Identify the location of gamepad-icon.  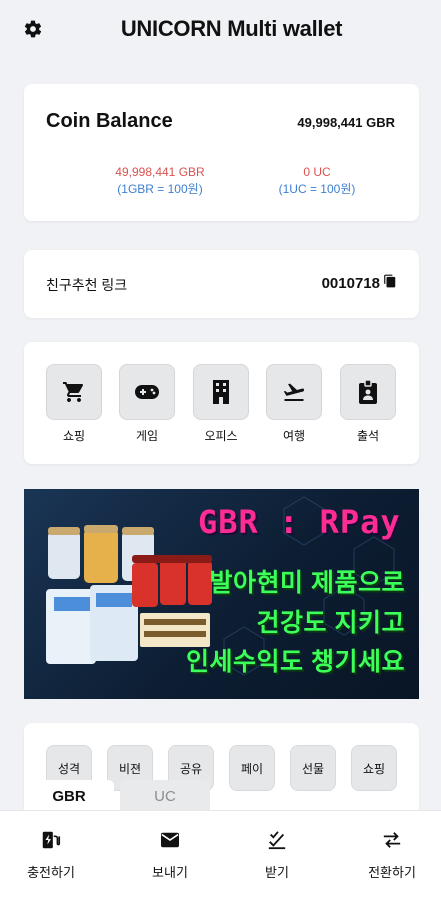
(147, 392).